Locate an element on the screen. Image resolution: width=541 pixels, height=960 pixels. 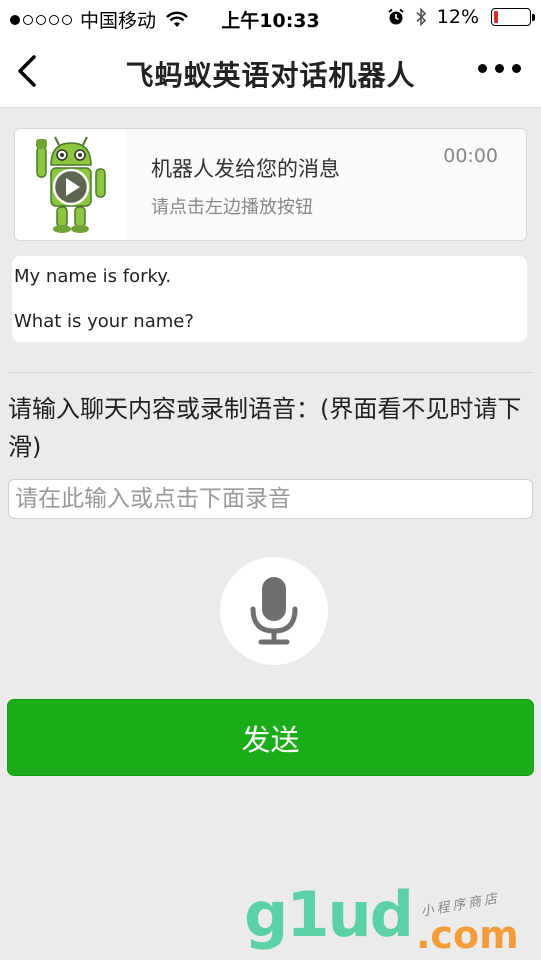
message-info: 机器人发给您的消息 请点击左边播放按钮 00:00 is located at coordinates (326, 184).